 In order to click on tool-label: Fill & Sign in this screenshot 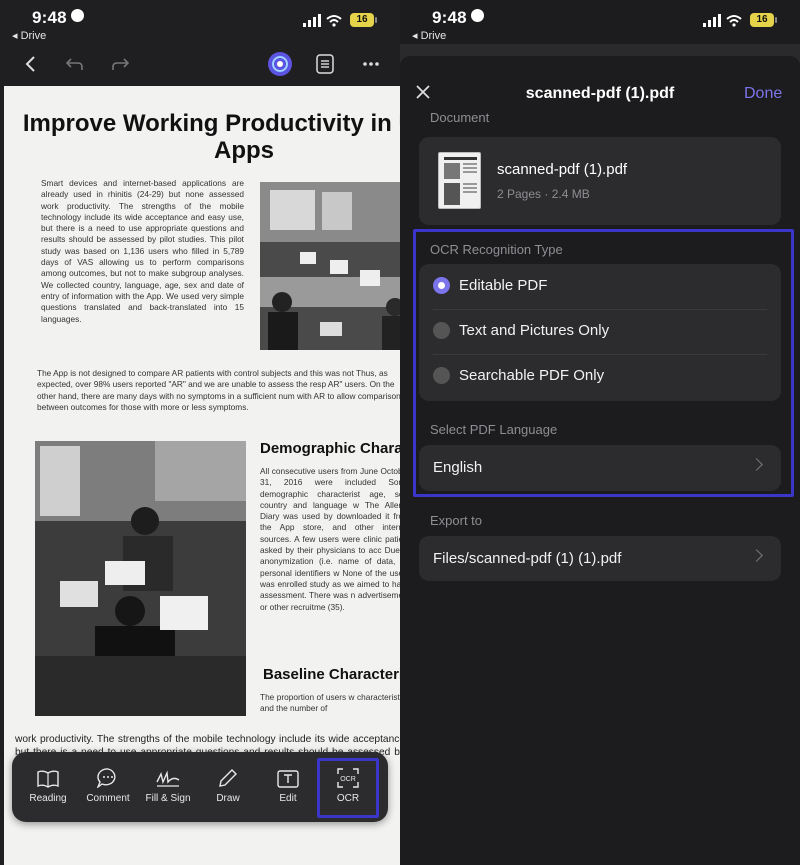, I will do `click(168, 798)`.